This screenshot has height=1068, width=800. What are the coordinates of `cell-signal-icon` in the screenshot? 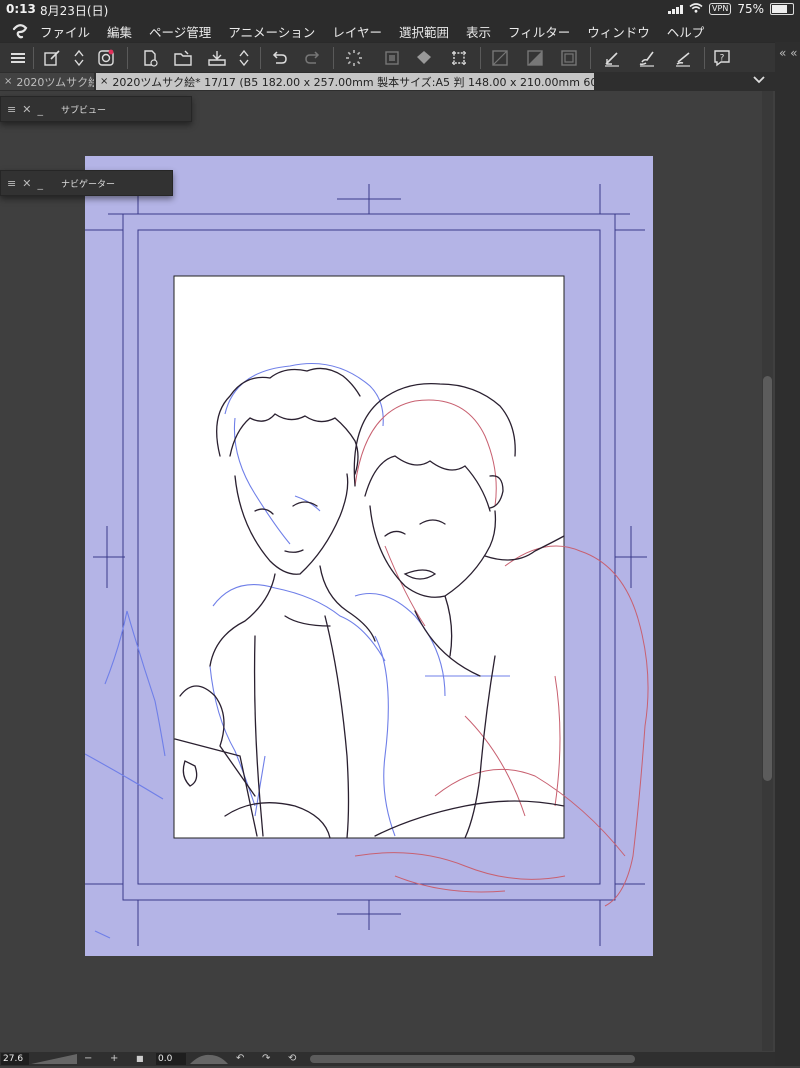 It's located at (676, 9).